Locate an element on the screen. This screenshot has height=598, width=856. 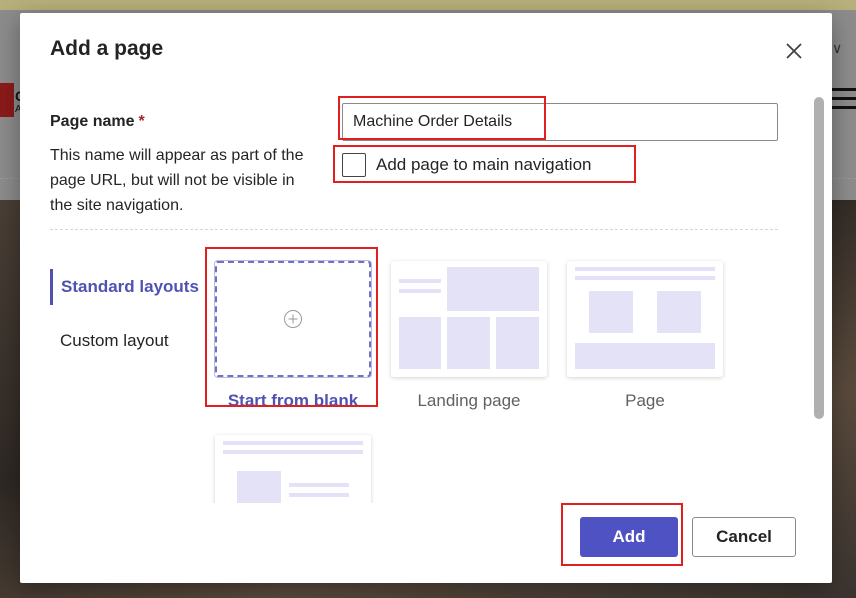
template-landing-page: Landing page is located at coordinates (469, 336).